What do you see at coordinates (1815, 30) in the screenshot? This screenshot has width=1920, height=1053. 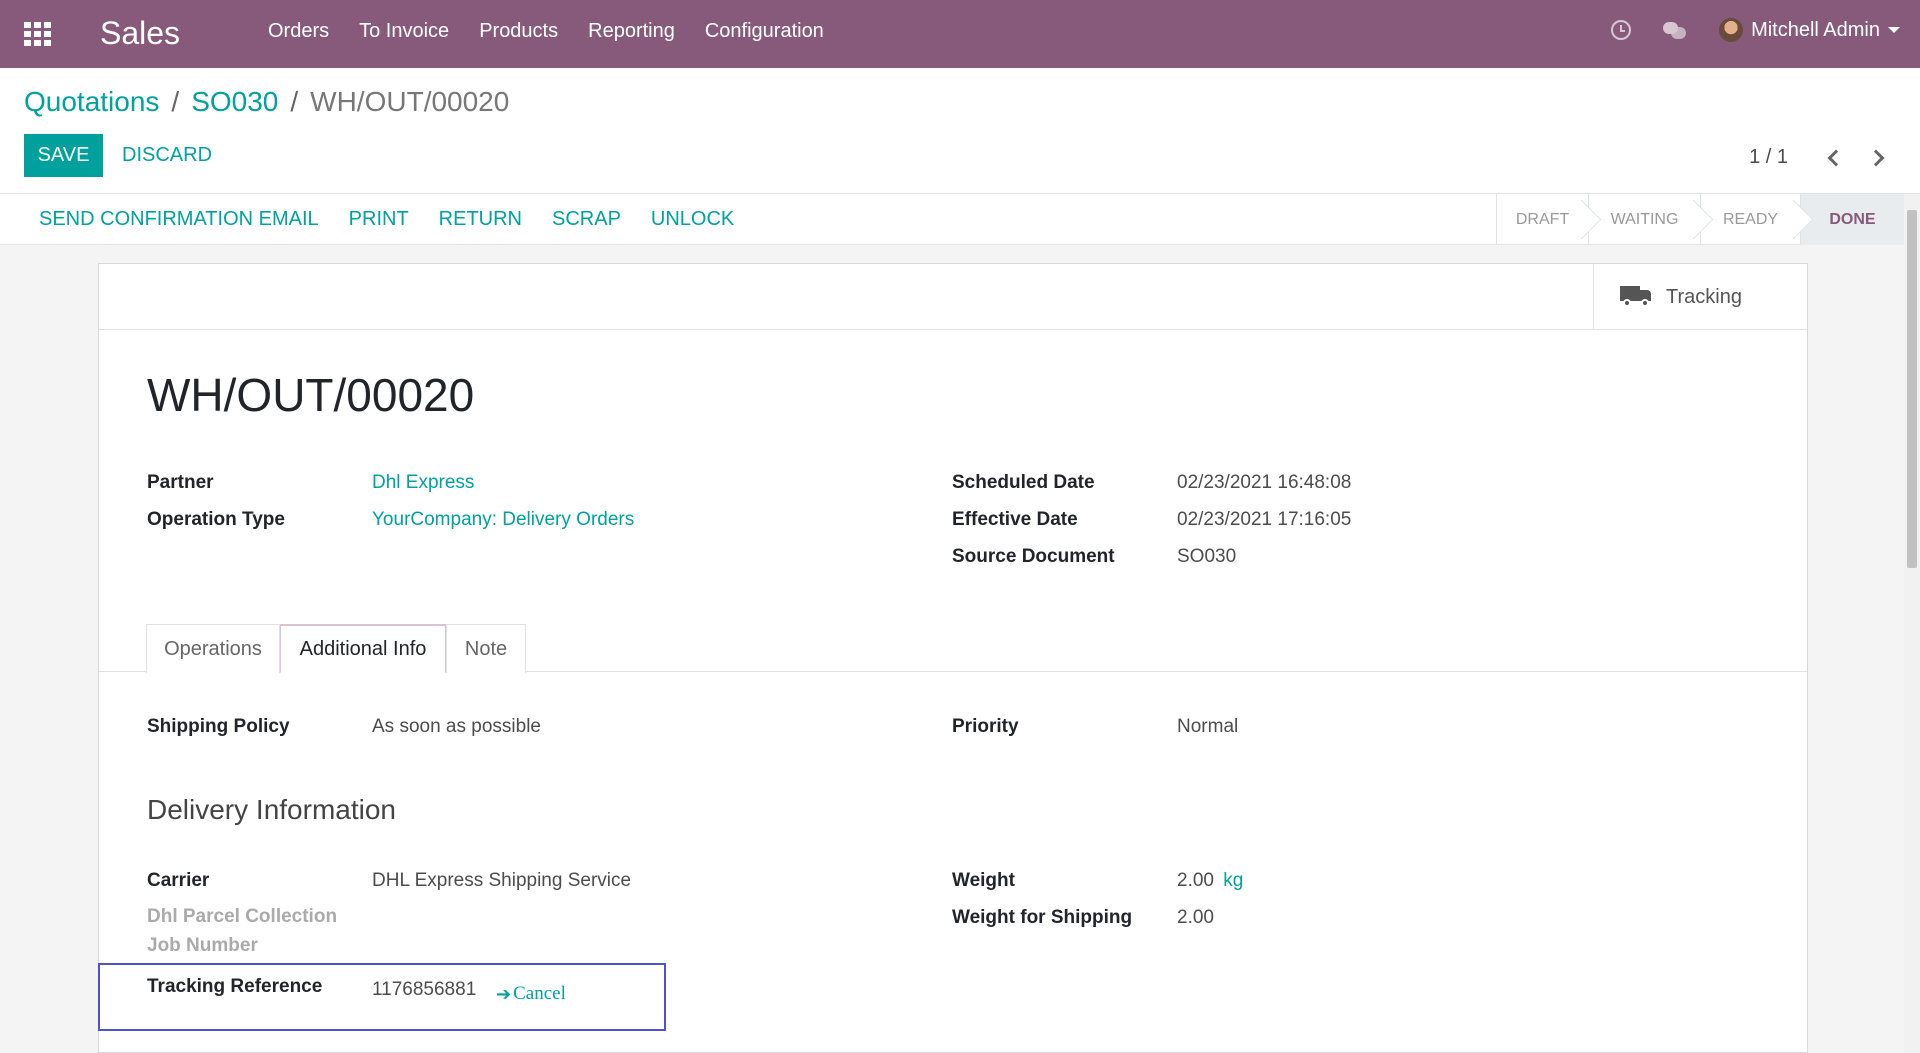 I see `user-menu-name: Mitchell Admin` at bounding box center [1815, 30].